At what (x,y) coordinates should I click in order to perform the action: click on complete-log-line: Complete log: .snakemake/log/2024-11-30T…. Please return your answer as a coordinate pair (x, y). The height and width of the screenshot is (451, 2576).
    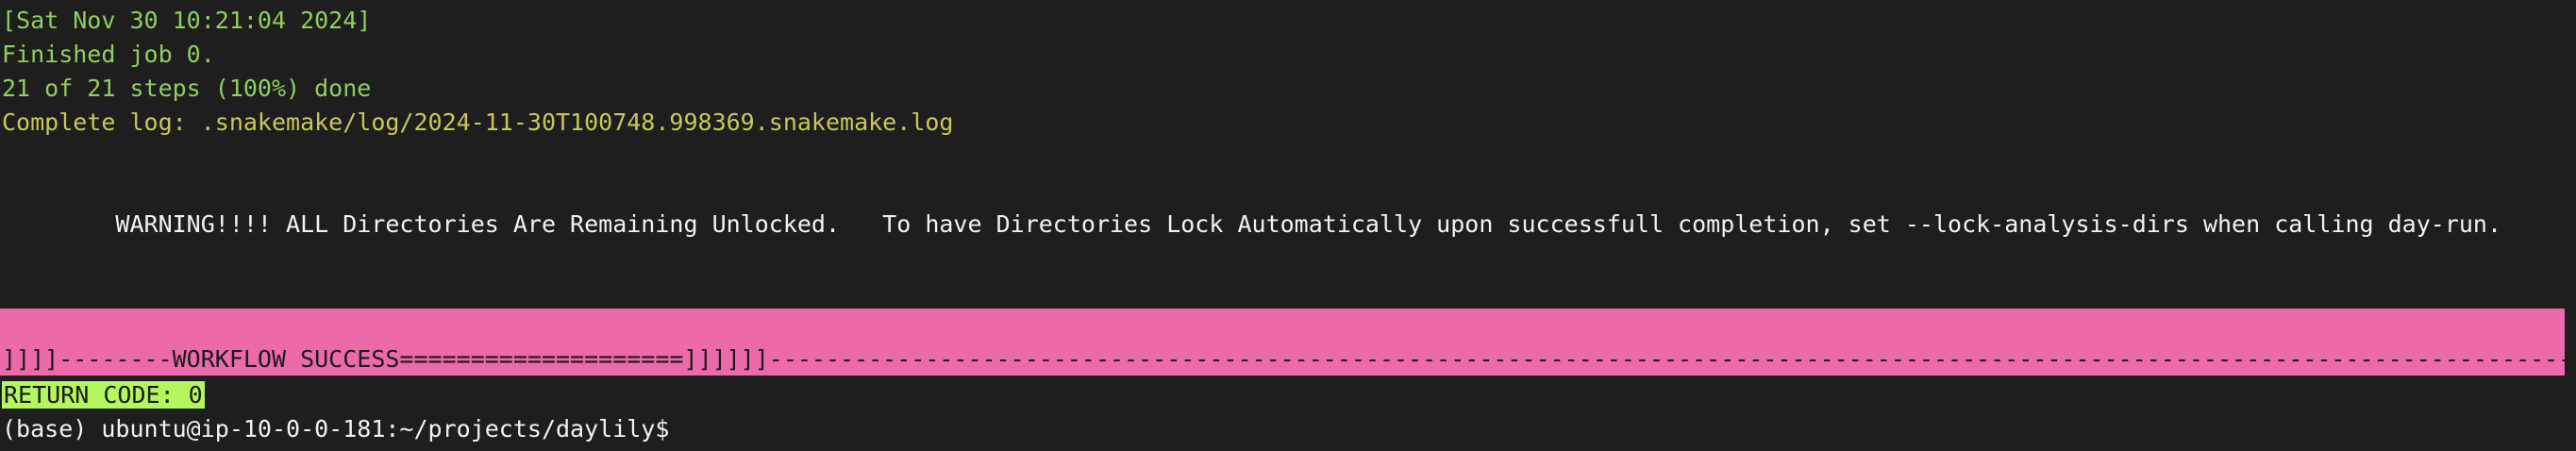
    Looking at the image, I should click on (478, 122).